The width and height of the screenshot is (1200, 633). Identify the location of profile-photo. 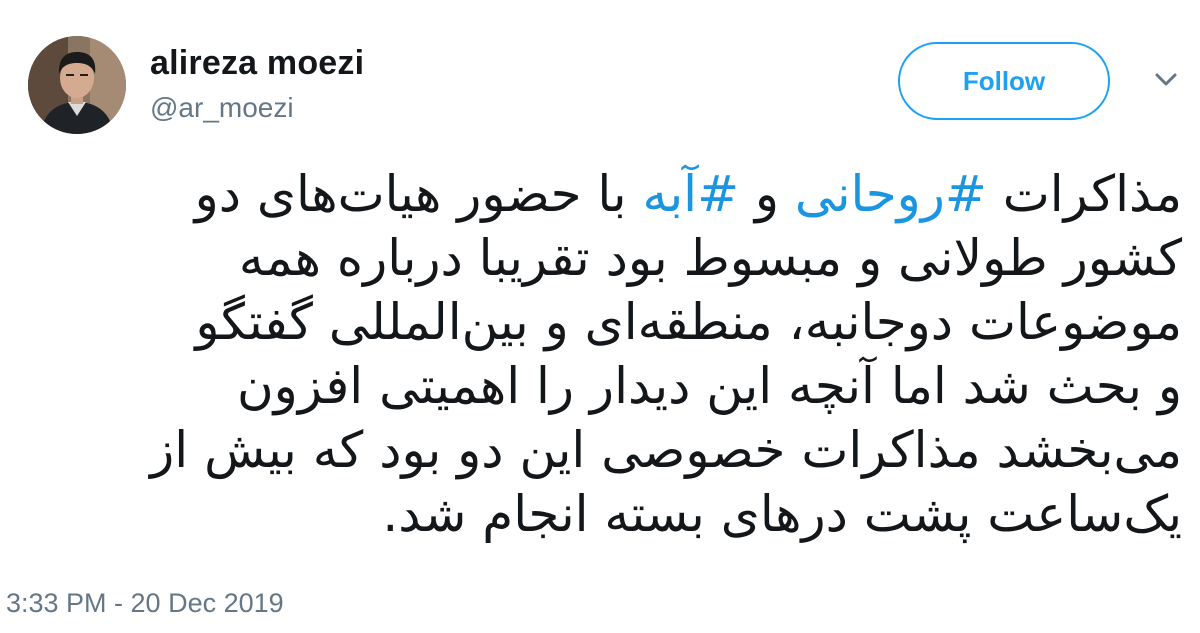
(77, 85).